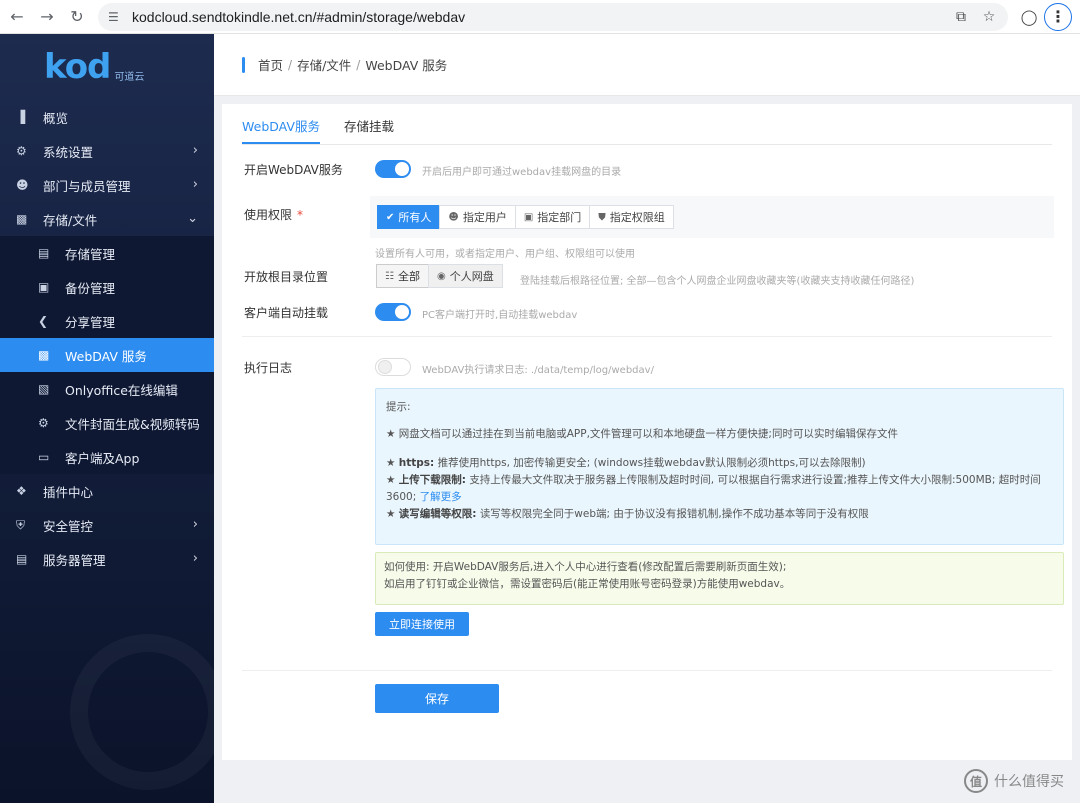 The height and width of the screenshot is (803, 1080). What do you see at coordinates (637, 217) in the screenshot?
I see `option-label: 指定权限组` at bounding box center [637, 217].